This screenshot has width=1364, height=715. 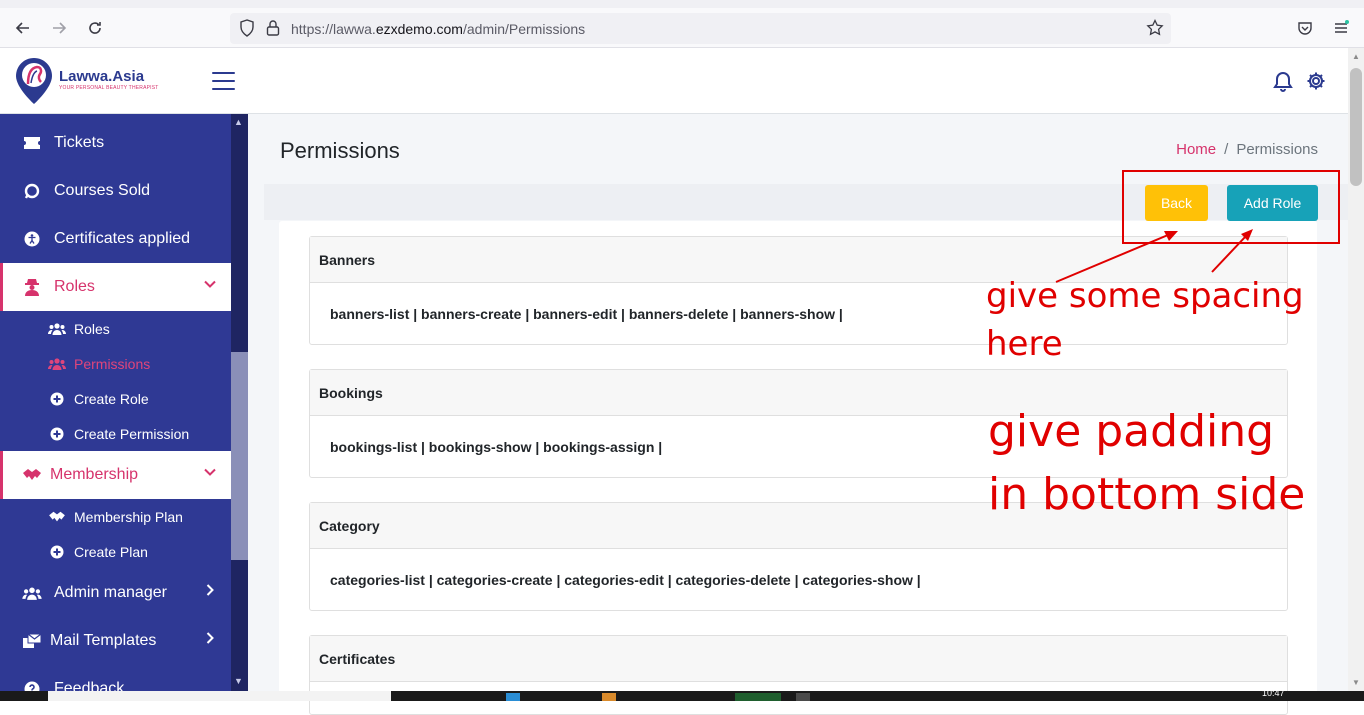 I want to click on taskbar-clock: 10:47, so click(x=1273, y=693).